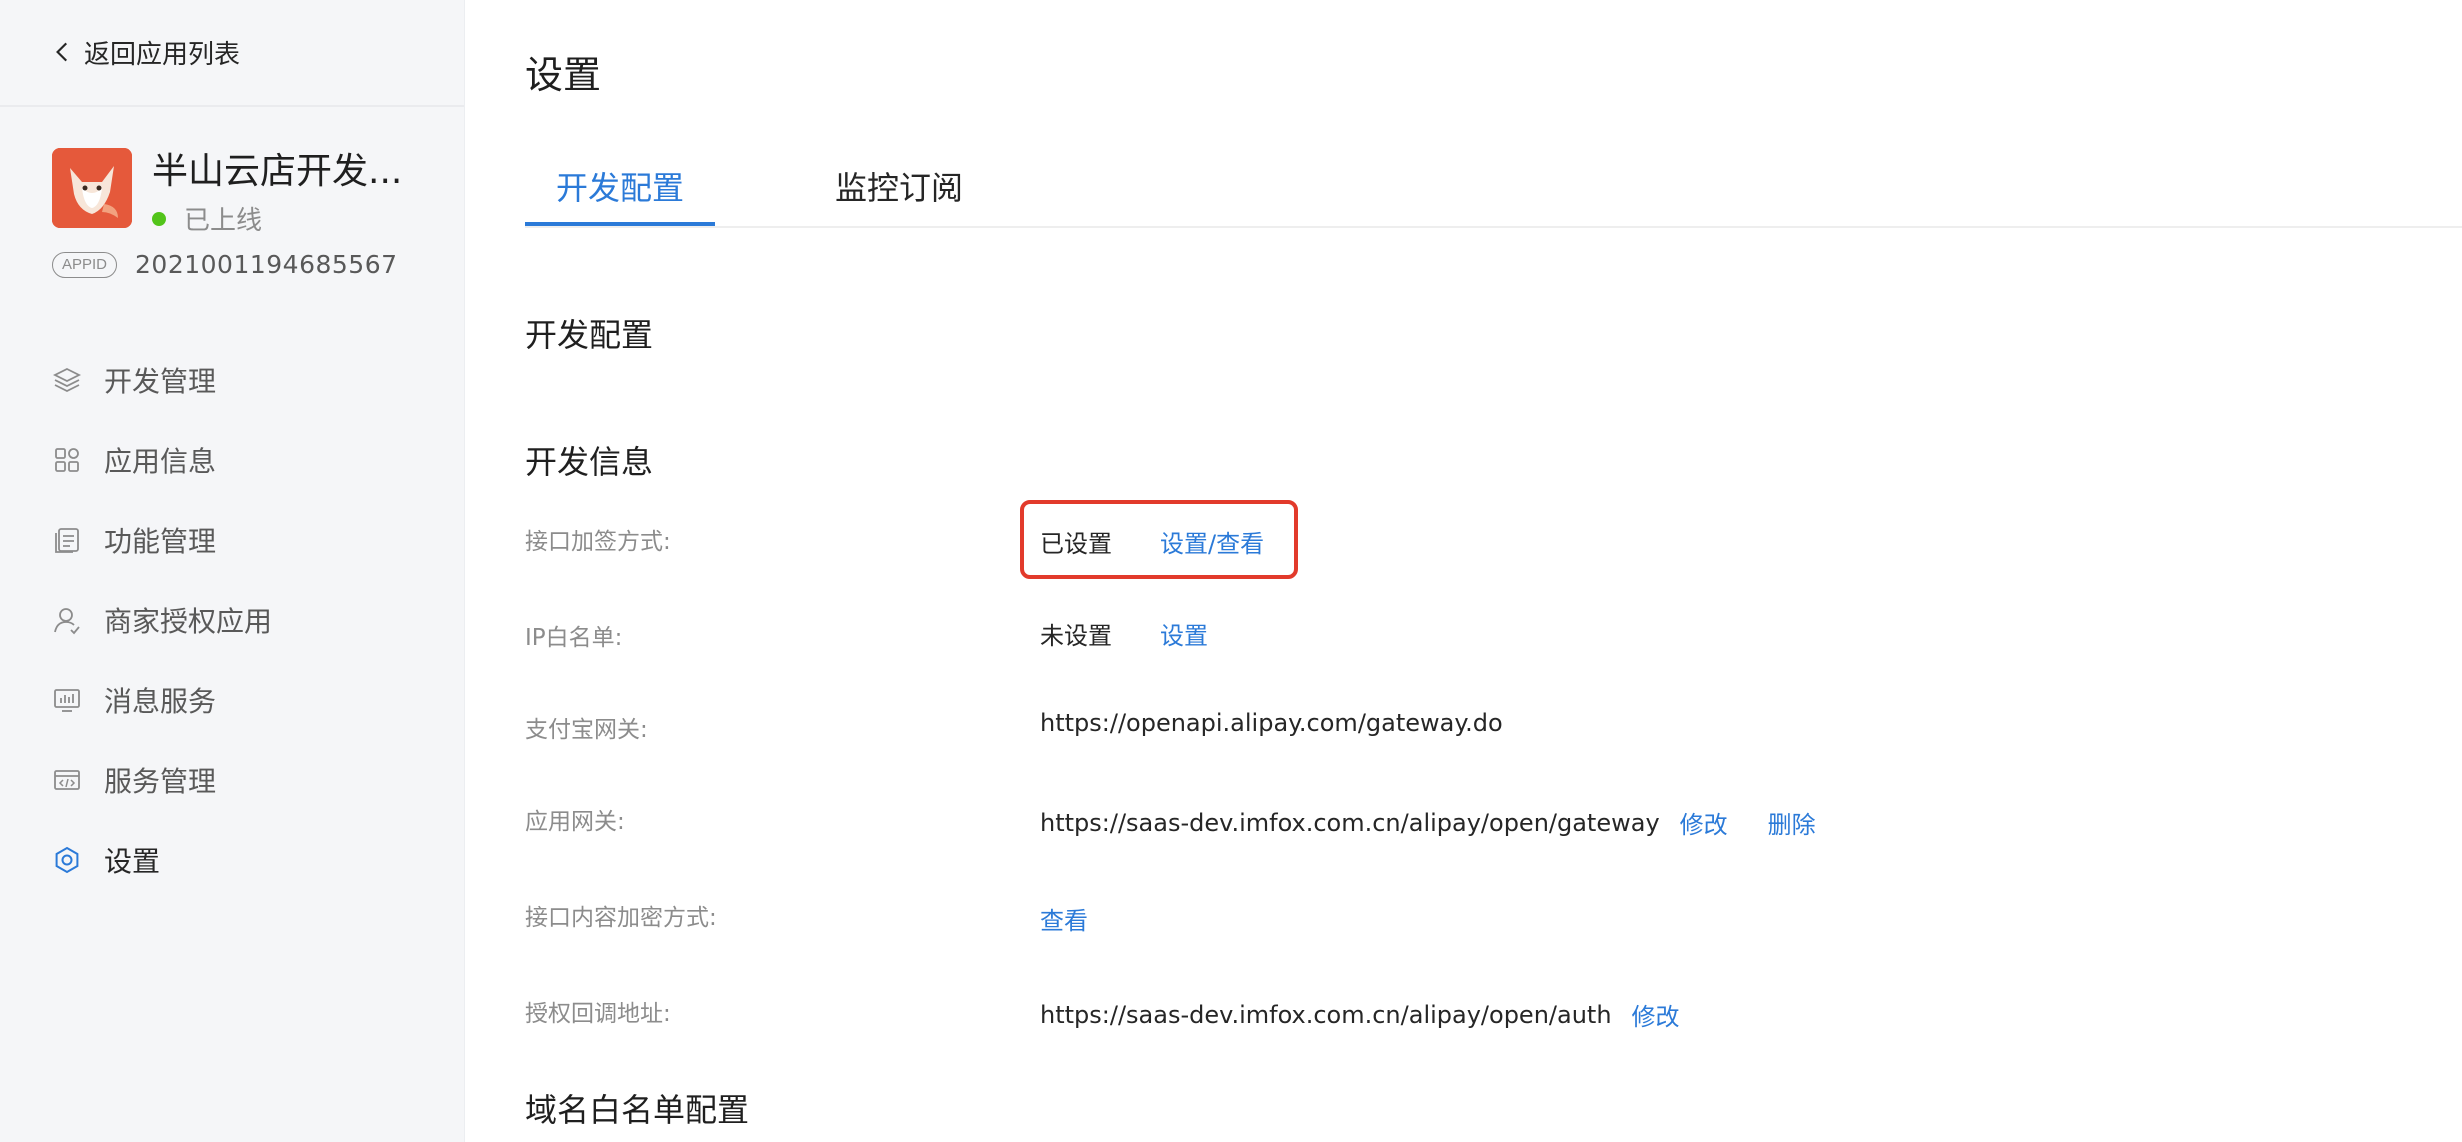  What do you see at coordinates (160, 701) in the screenshot?
I see `sidebar-item-label: 消息服务` at bounding box center [160, 701].